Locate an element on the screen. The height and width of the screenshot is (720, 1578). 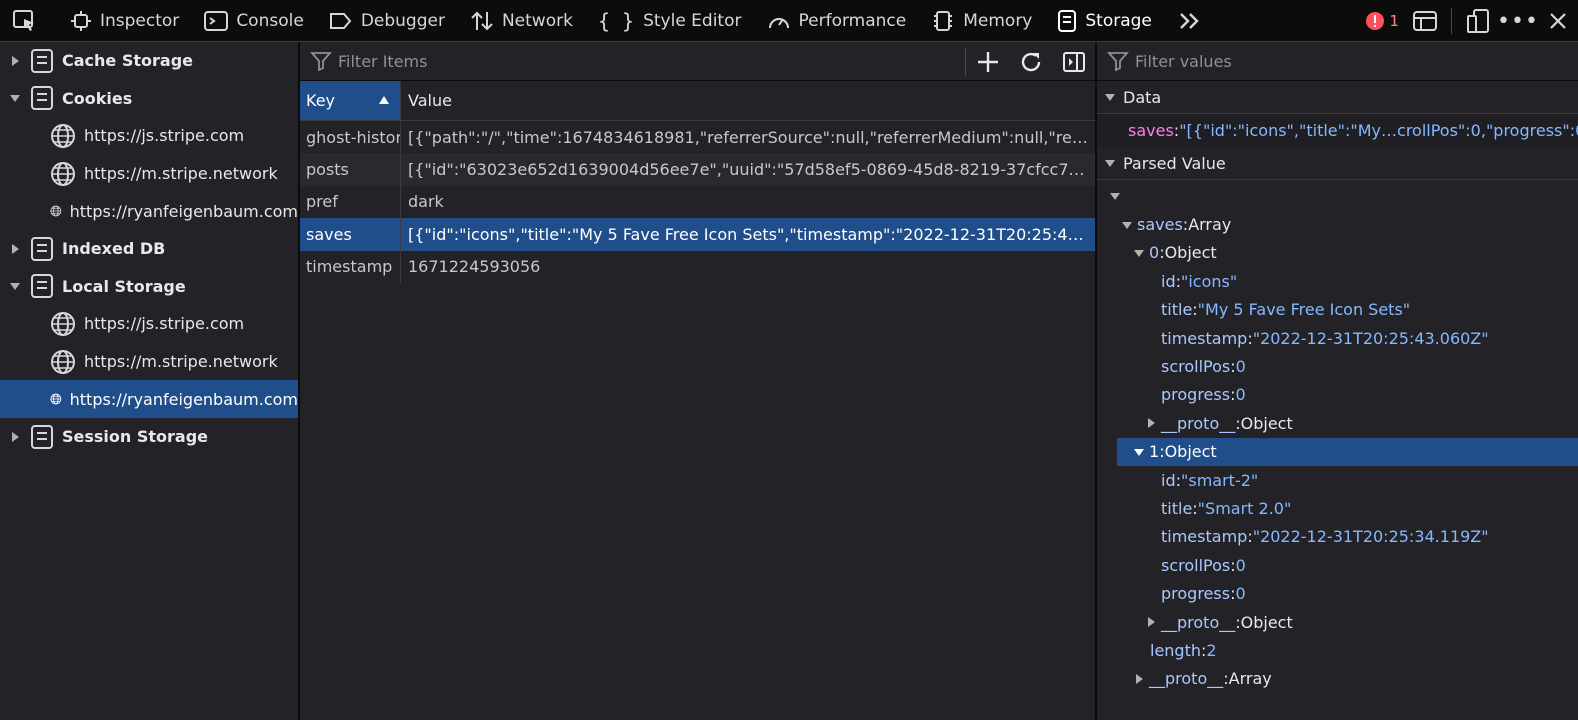
tree-node-object-0: 0: Object is located at coordinates (1337, 253).